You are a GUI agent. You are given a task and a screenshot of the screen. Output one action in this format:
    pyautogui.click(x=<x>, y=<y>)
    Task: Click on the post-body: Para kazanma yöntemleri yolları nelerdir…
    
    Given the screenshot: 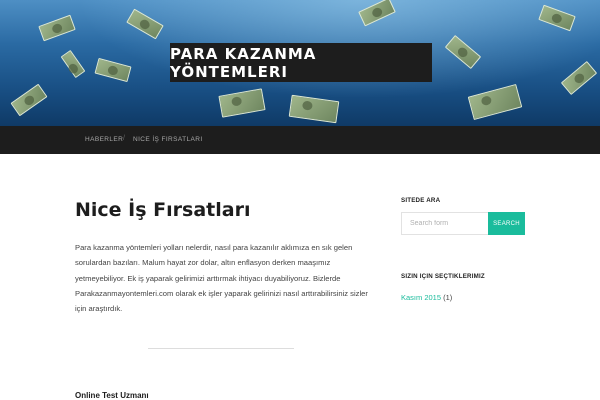 What is the action you would take?
    pyautogui.click(x=221, y=278)
    